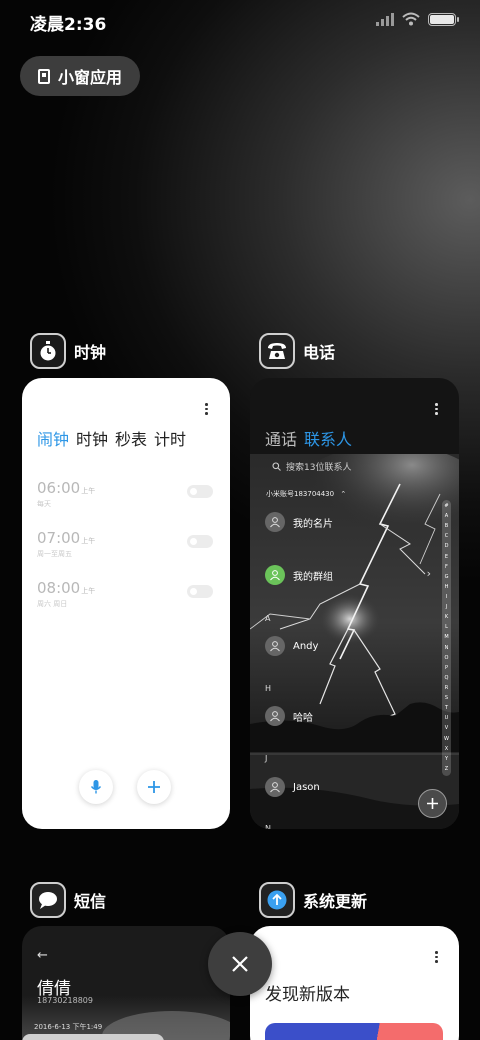  I want to click on floating-window-button: 小窗应用, so click(80, 76).